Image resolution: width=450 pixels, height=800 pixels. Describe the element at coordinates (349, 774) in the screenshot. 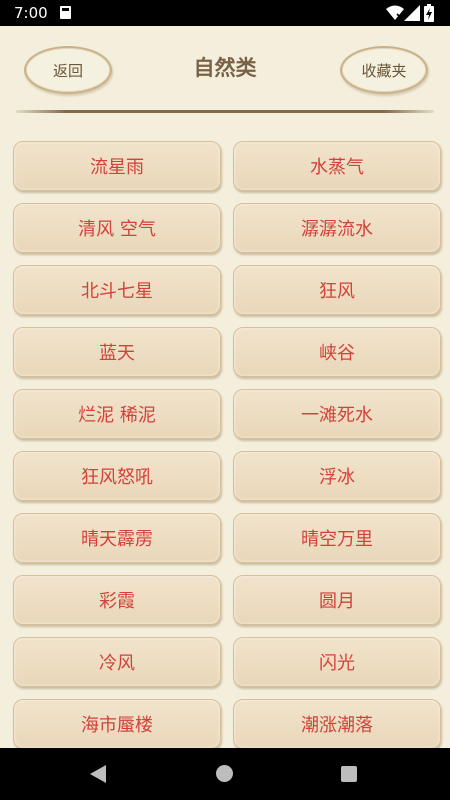

I see `nav-recents-icon` at that location.